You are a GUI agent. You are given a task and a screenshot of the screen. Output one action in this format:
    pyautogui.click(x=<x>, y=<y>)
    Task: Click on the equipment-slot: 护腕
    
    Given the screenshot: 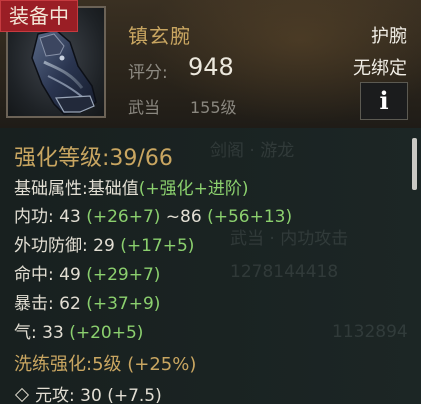 What is the action you would take?
    pyautogui.click(x=389, y=36)
    